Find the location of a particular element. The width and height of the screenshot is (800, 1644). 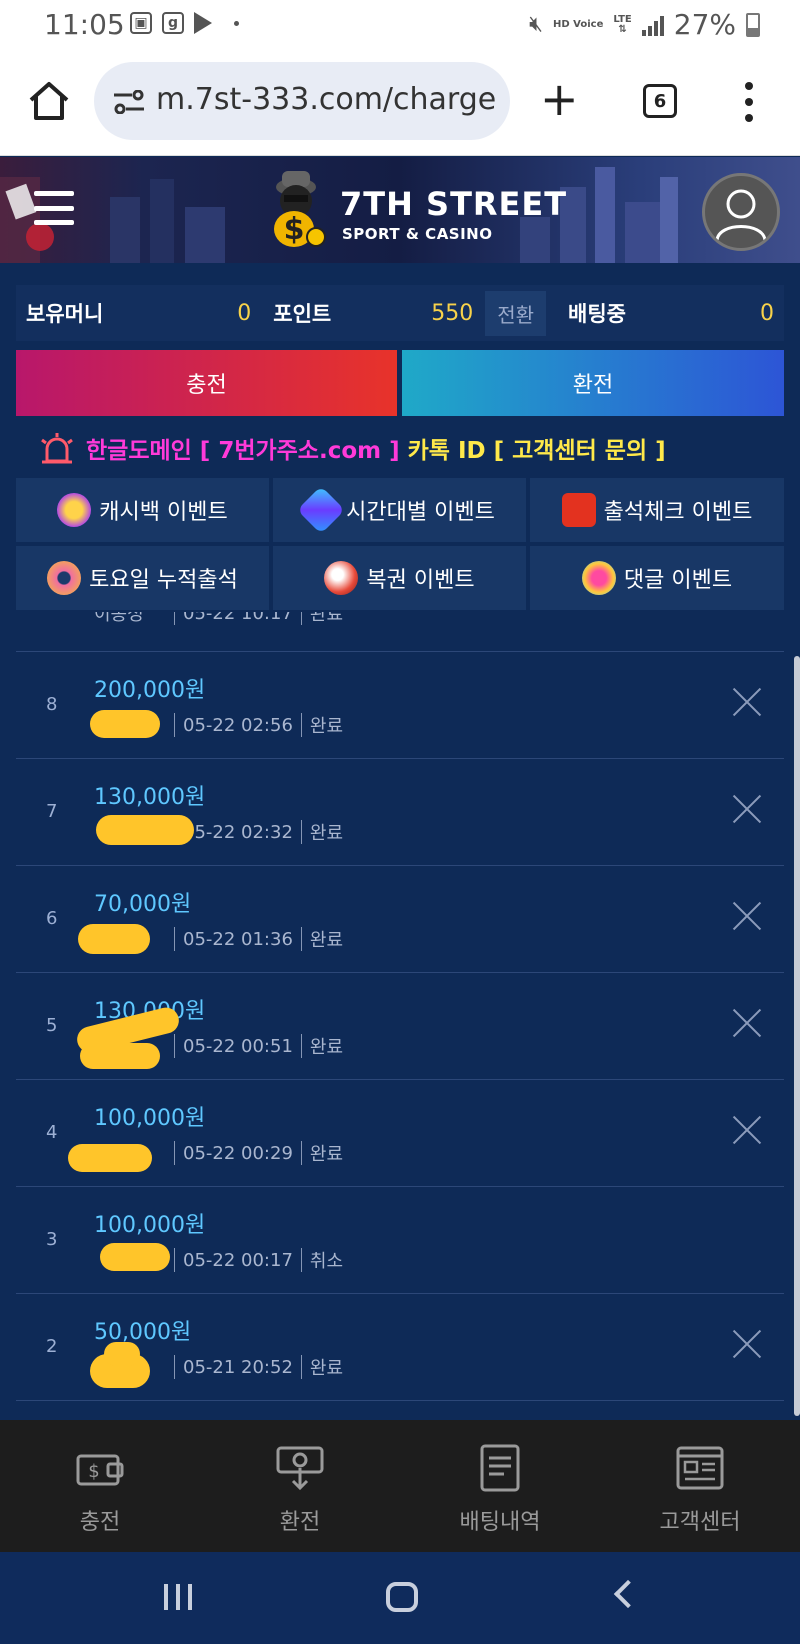

signal-icon is located at coordinates (652, 25).